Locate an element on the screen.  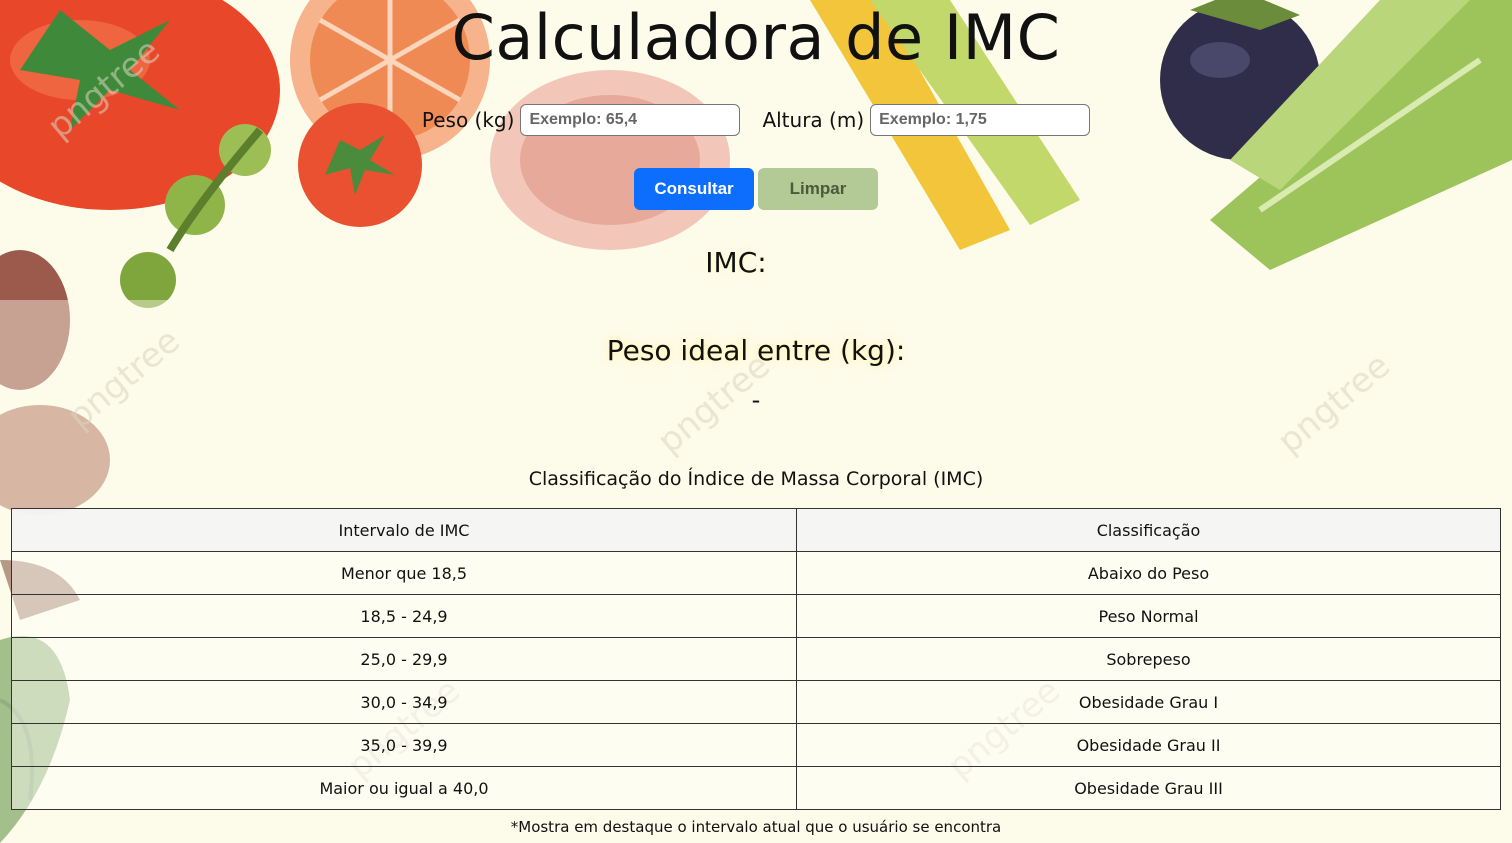
range-cell: 18,5 - 24,9 is located at coordinates (404, 616).